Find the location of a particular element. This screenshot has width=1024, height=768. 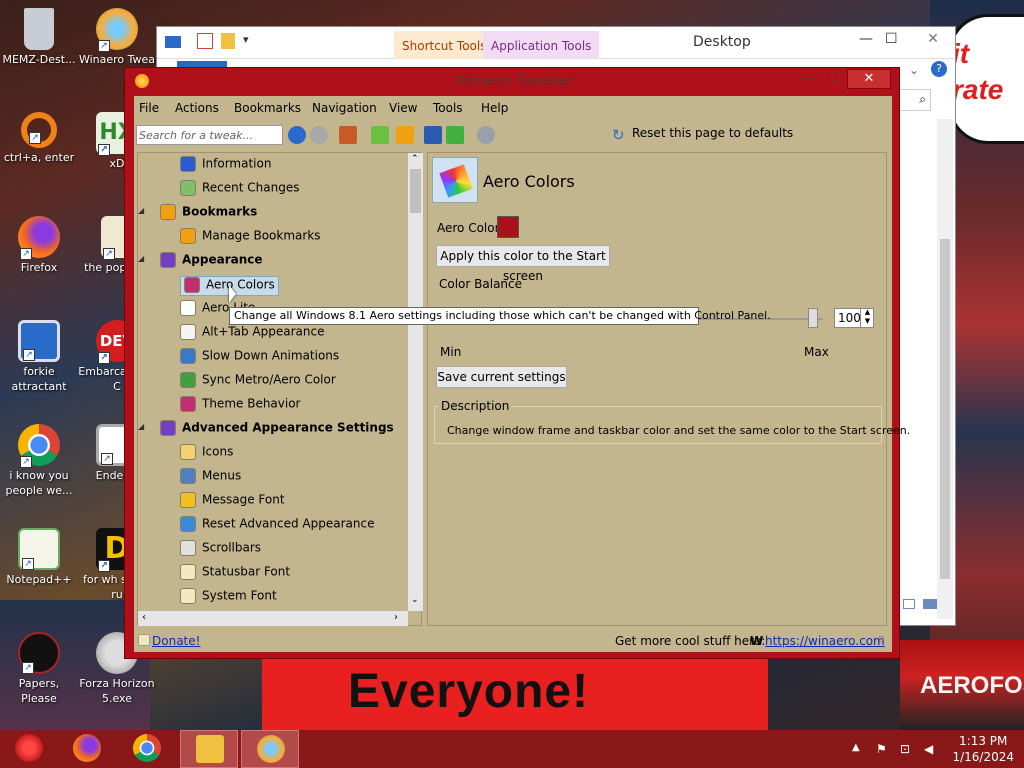

large-icons-view-icon is located at coordinates (930, 604).